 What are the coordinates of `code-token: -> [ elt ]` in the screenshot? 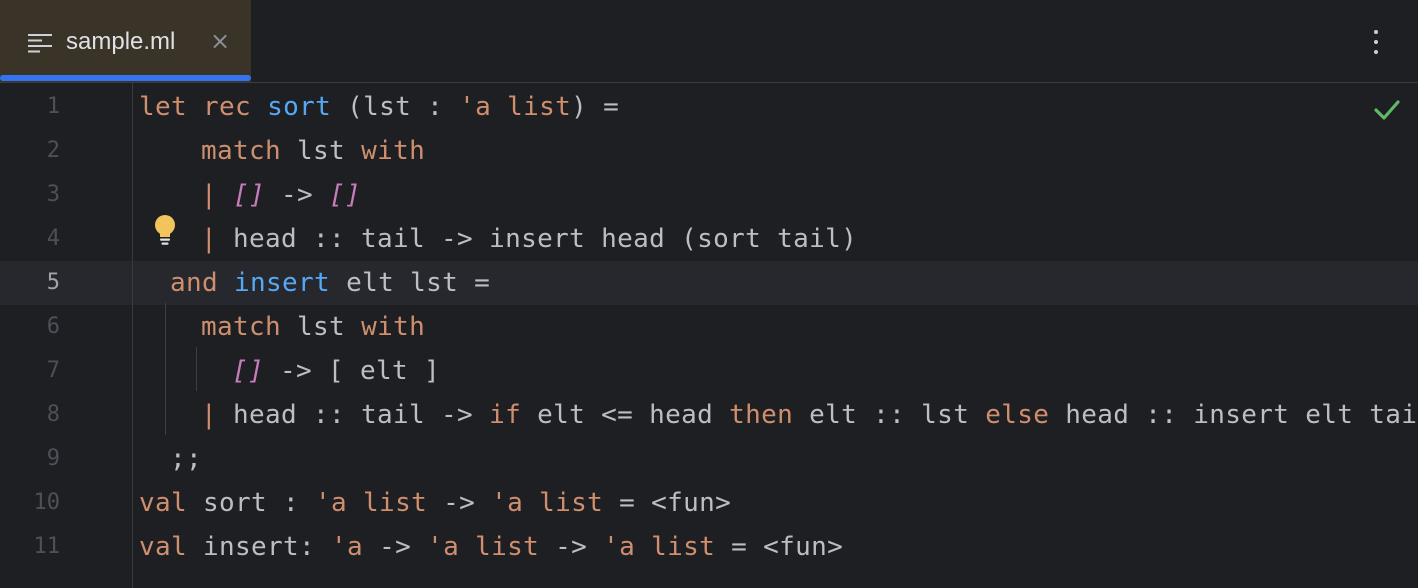 It's located at (352, 371).